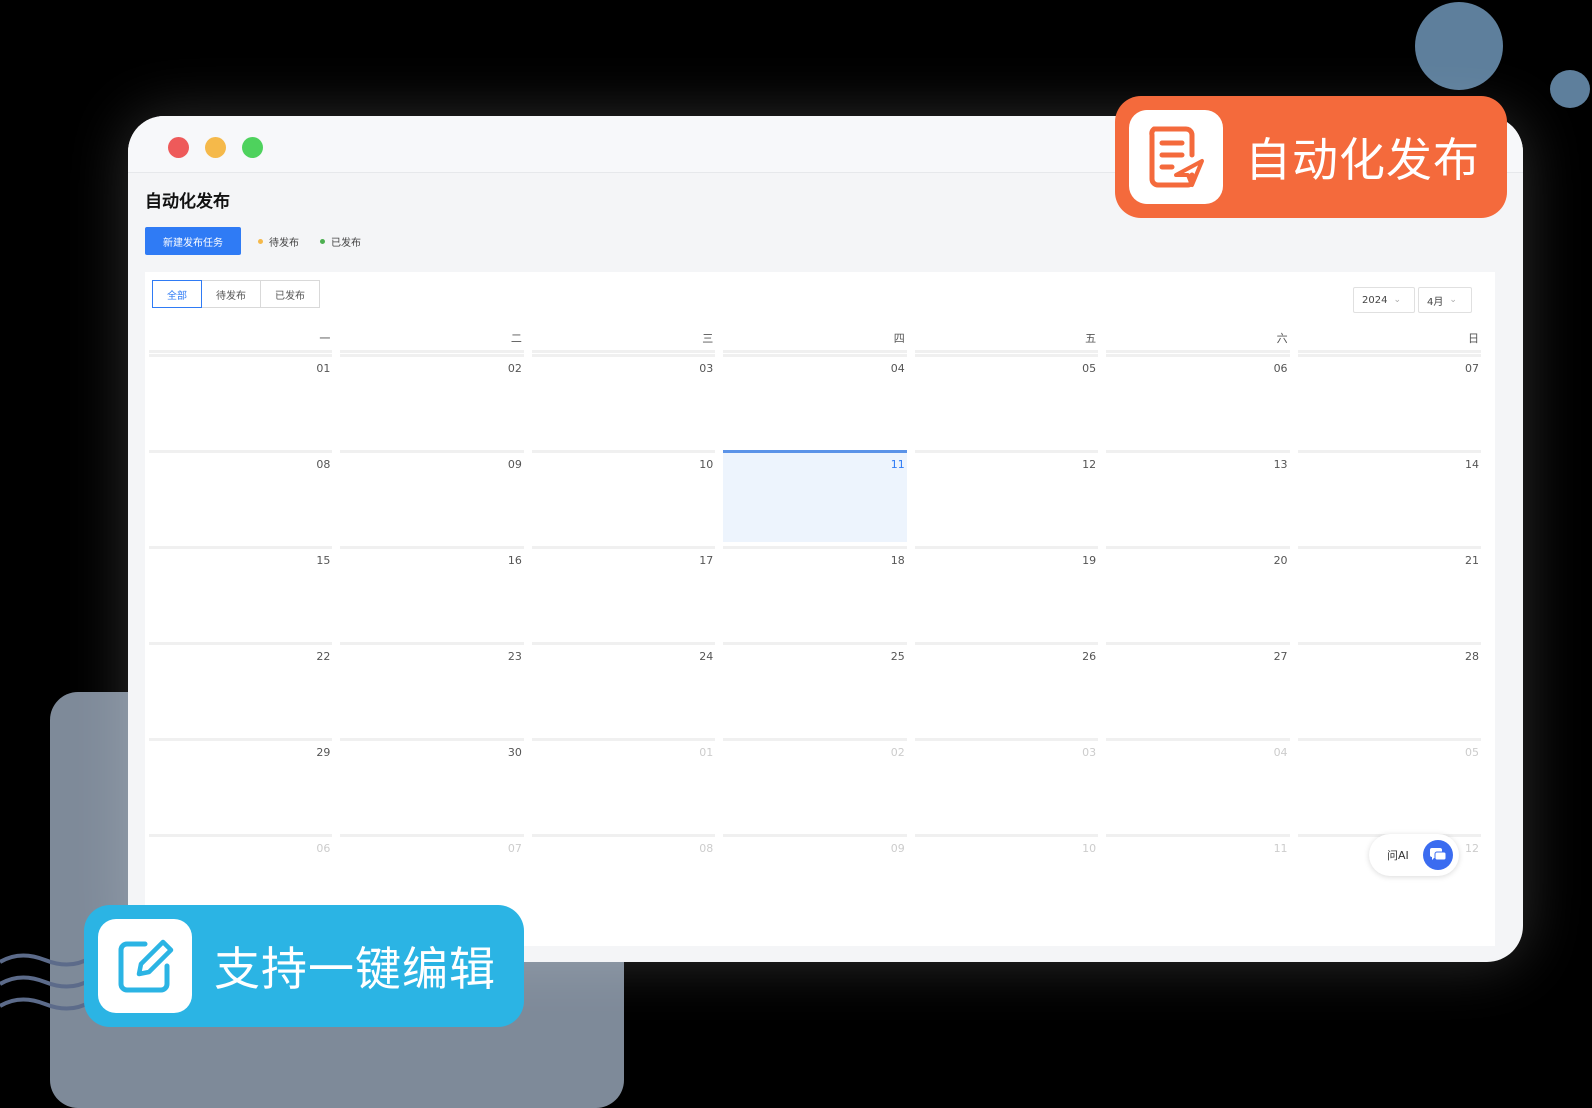  Describe the element at coordinates (252, 147) in the screenshot. I see `maximize-window-button` at that location.